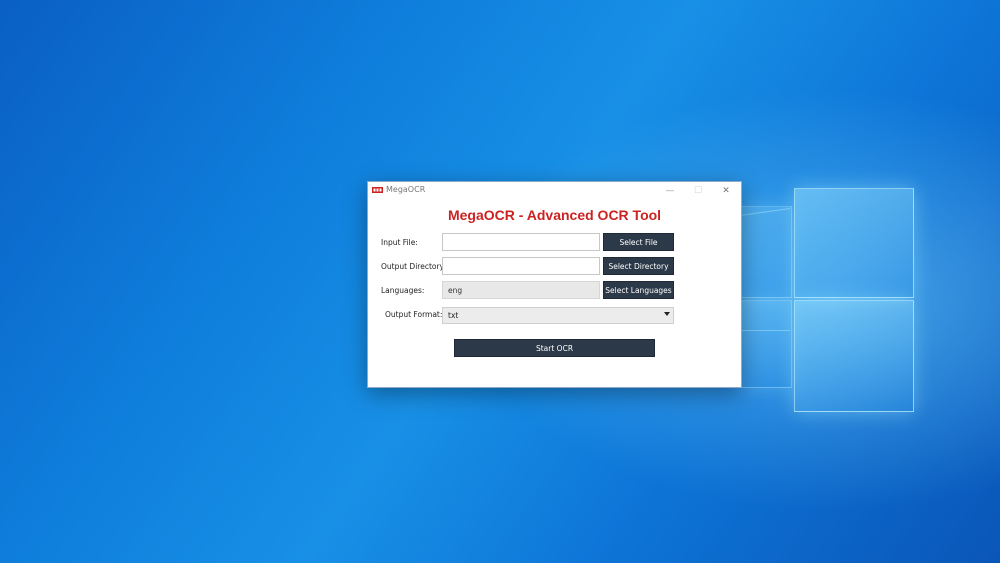 This screenshot has height=563, width=1000. What do you see at coordinates (554, 190) in the screenshot?
I see `title-bar: MegaOCR — ☐ ✕` at bounding box center [554, 190].